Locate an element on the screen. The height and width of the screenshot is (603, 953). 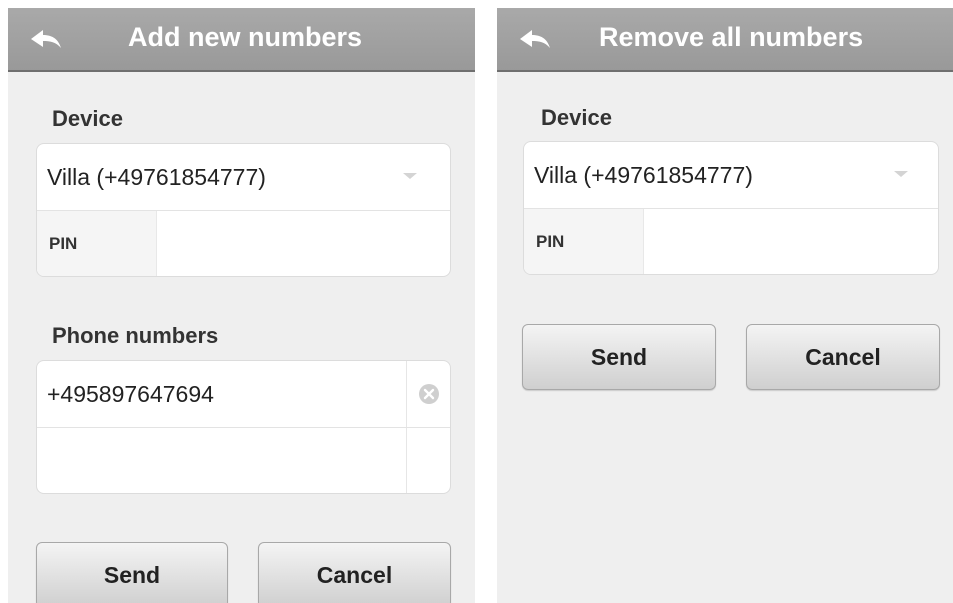
page-title: Add new numbers is located at coordinates (245, 37).